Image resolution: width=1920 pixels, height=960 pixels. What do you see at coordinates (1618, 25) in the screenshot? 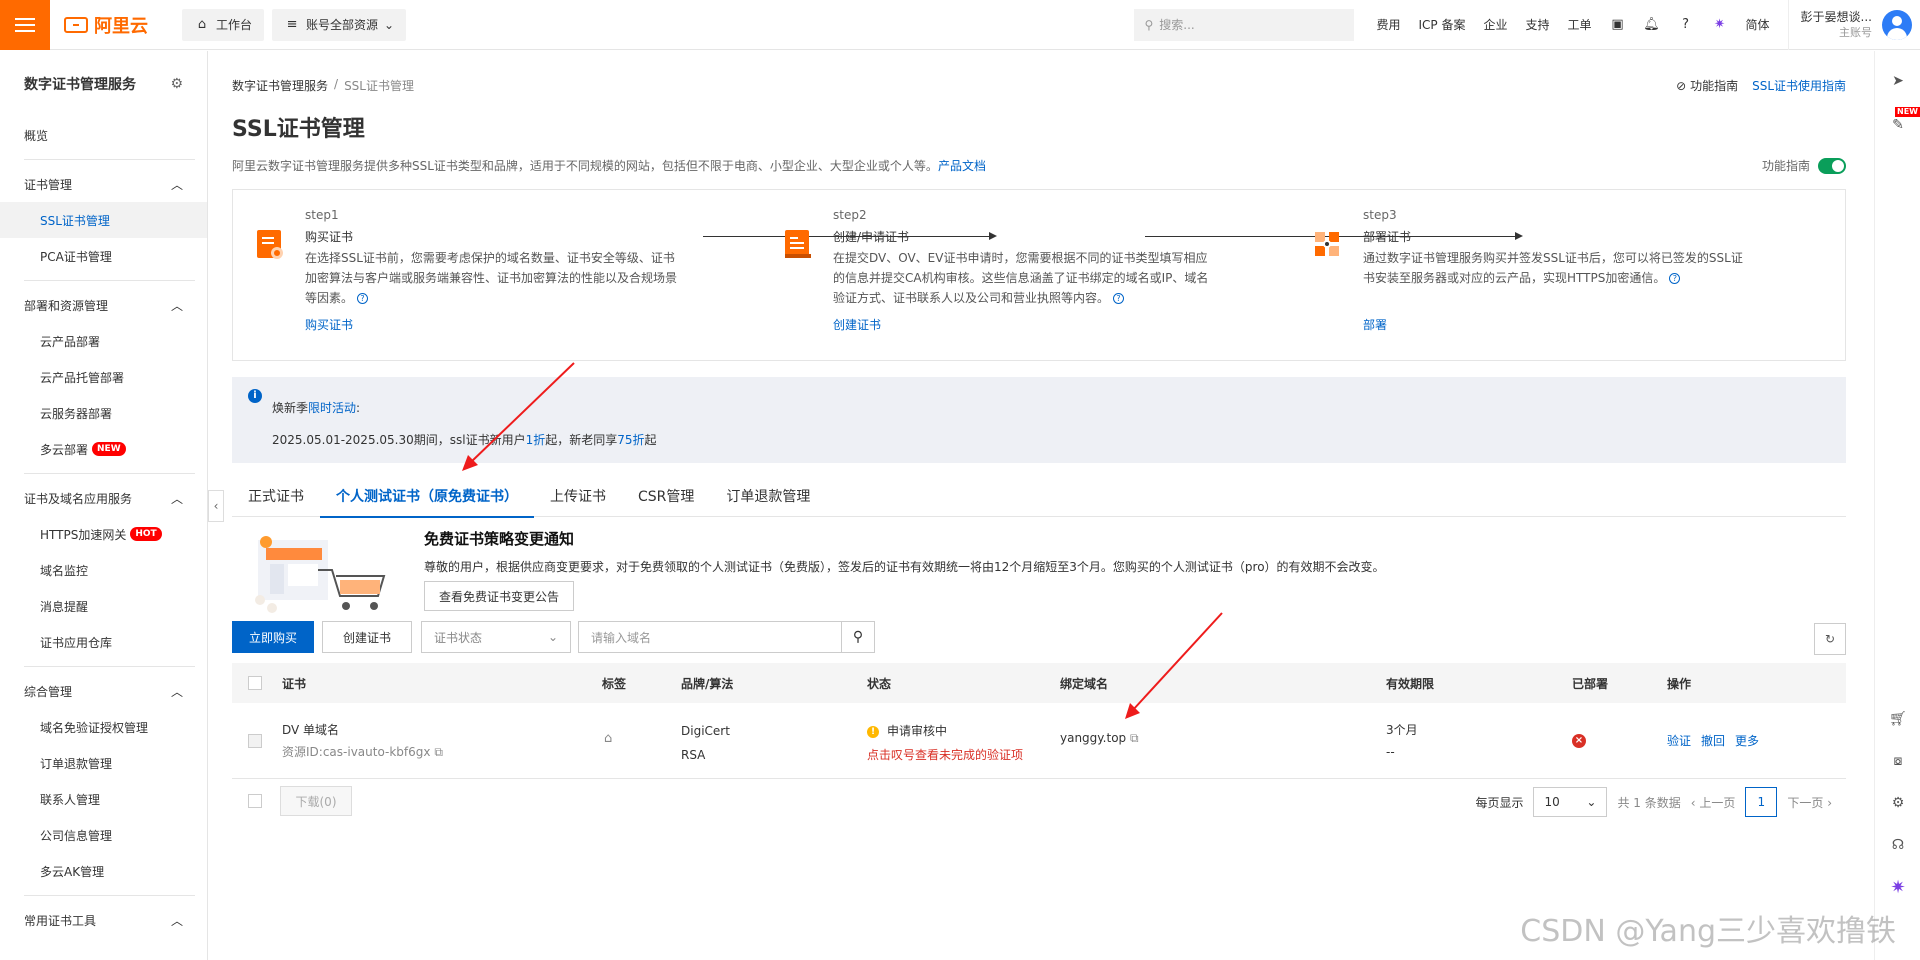
I see `terminal-icon: ▣` at bounding box center [1618, 25].